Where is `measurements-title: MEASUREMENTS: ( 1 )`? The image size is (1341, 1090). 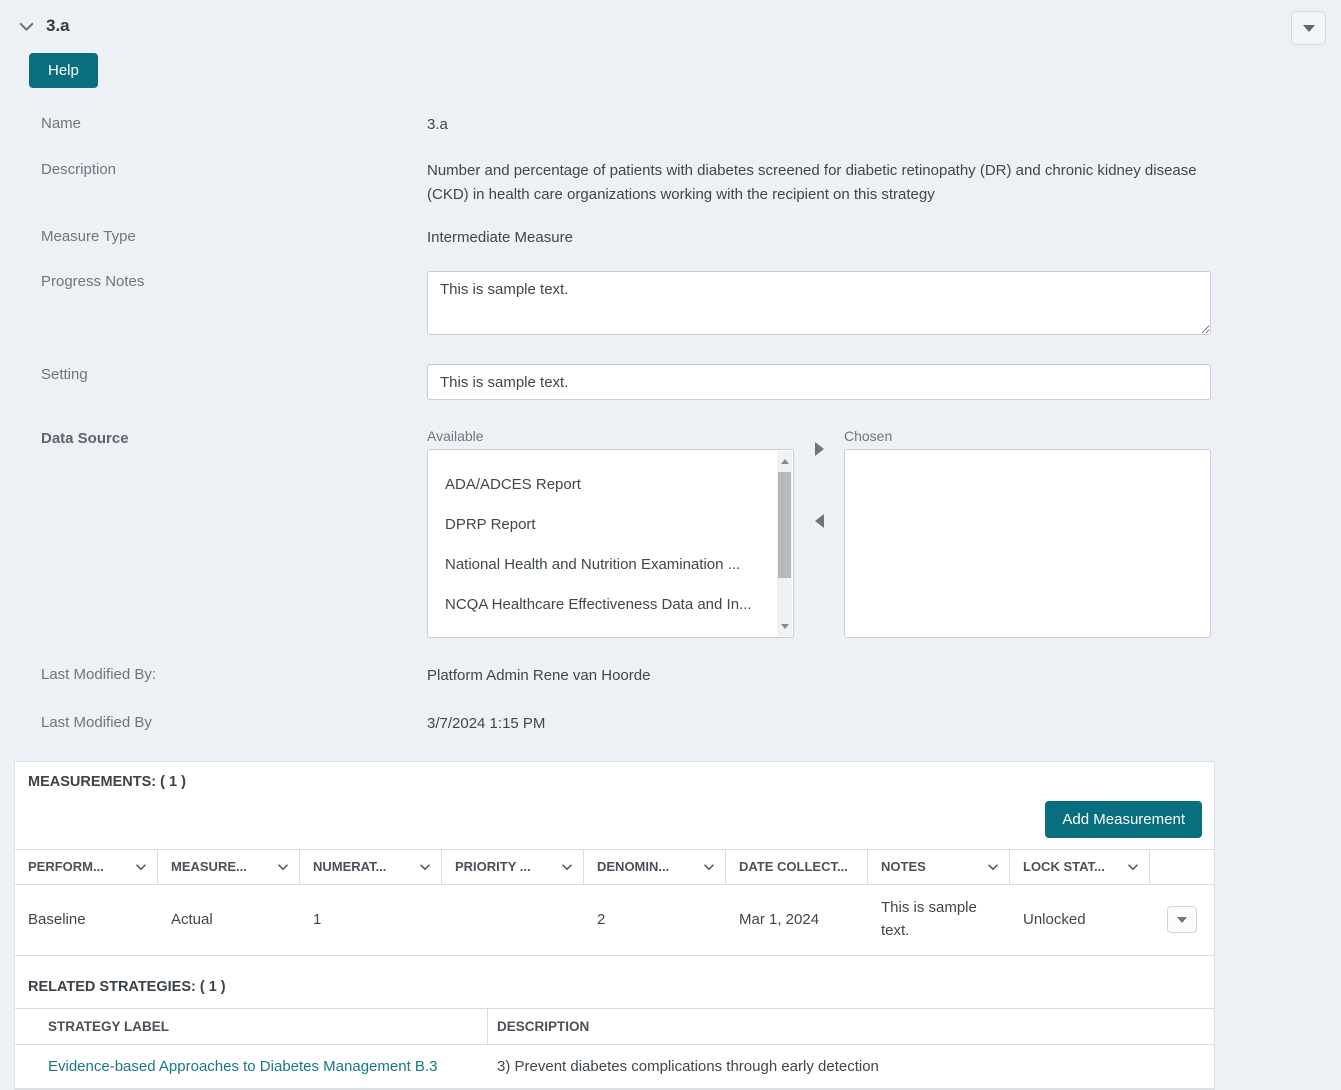
measurements-title: MEASUREMENTS: ( 1 ) is located at coordinates (107, 781).